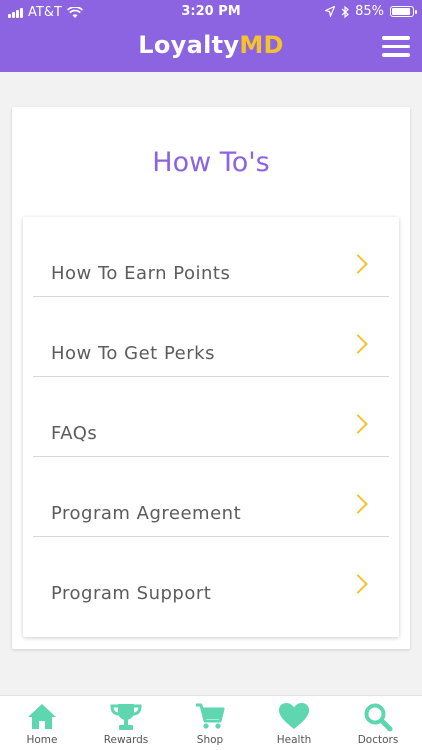  Describe the element at coordinates (126, 717) in the screenshot. I see `trophy-icon` at that location.